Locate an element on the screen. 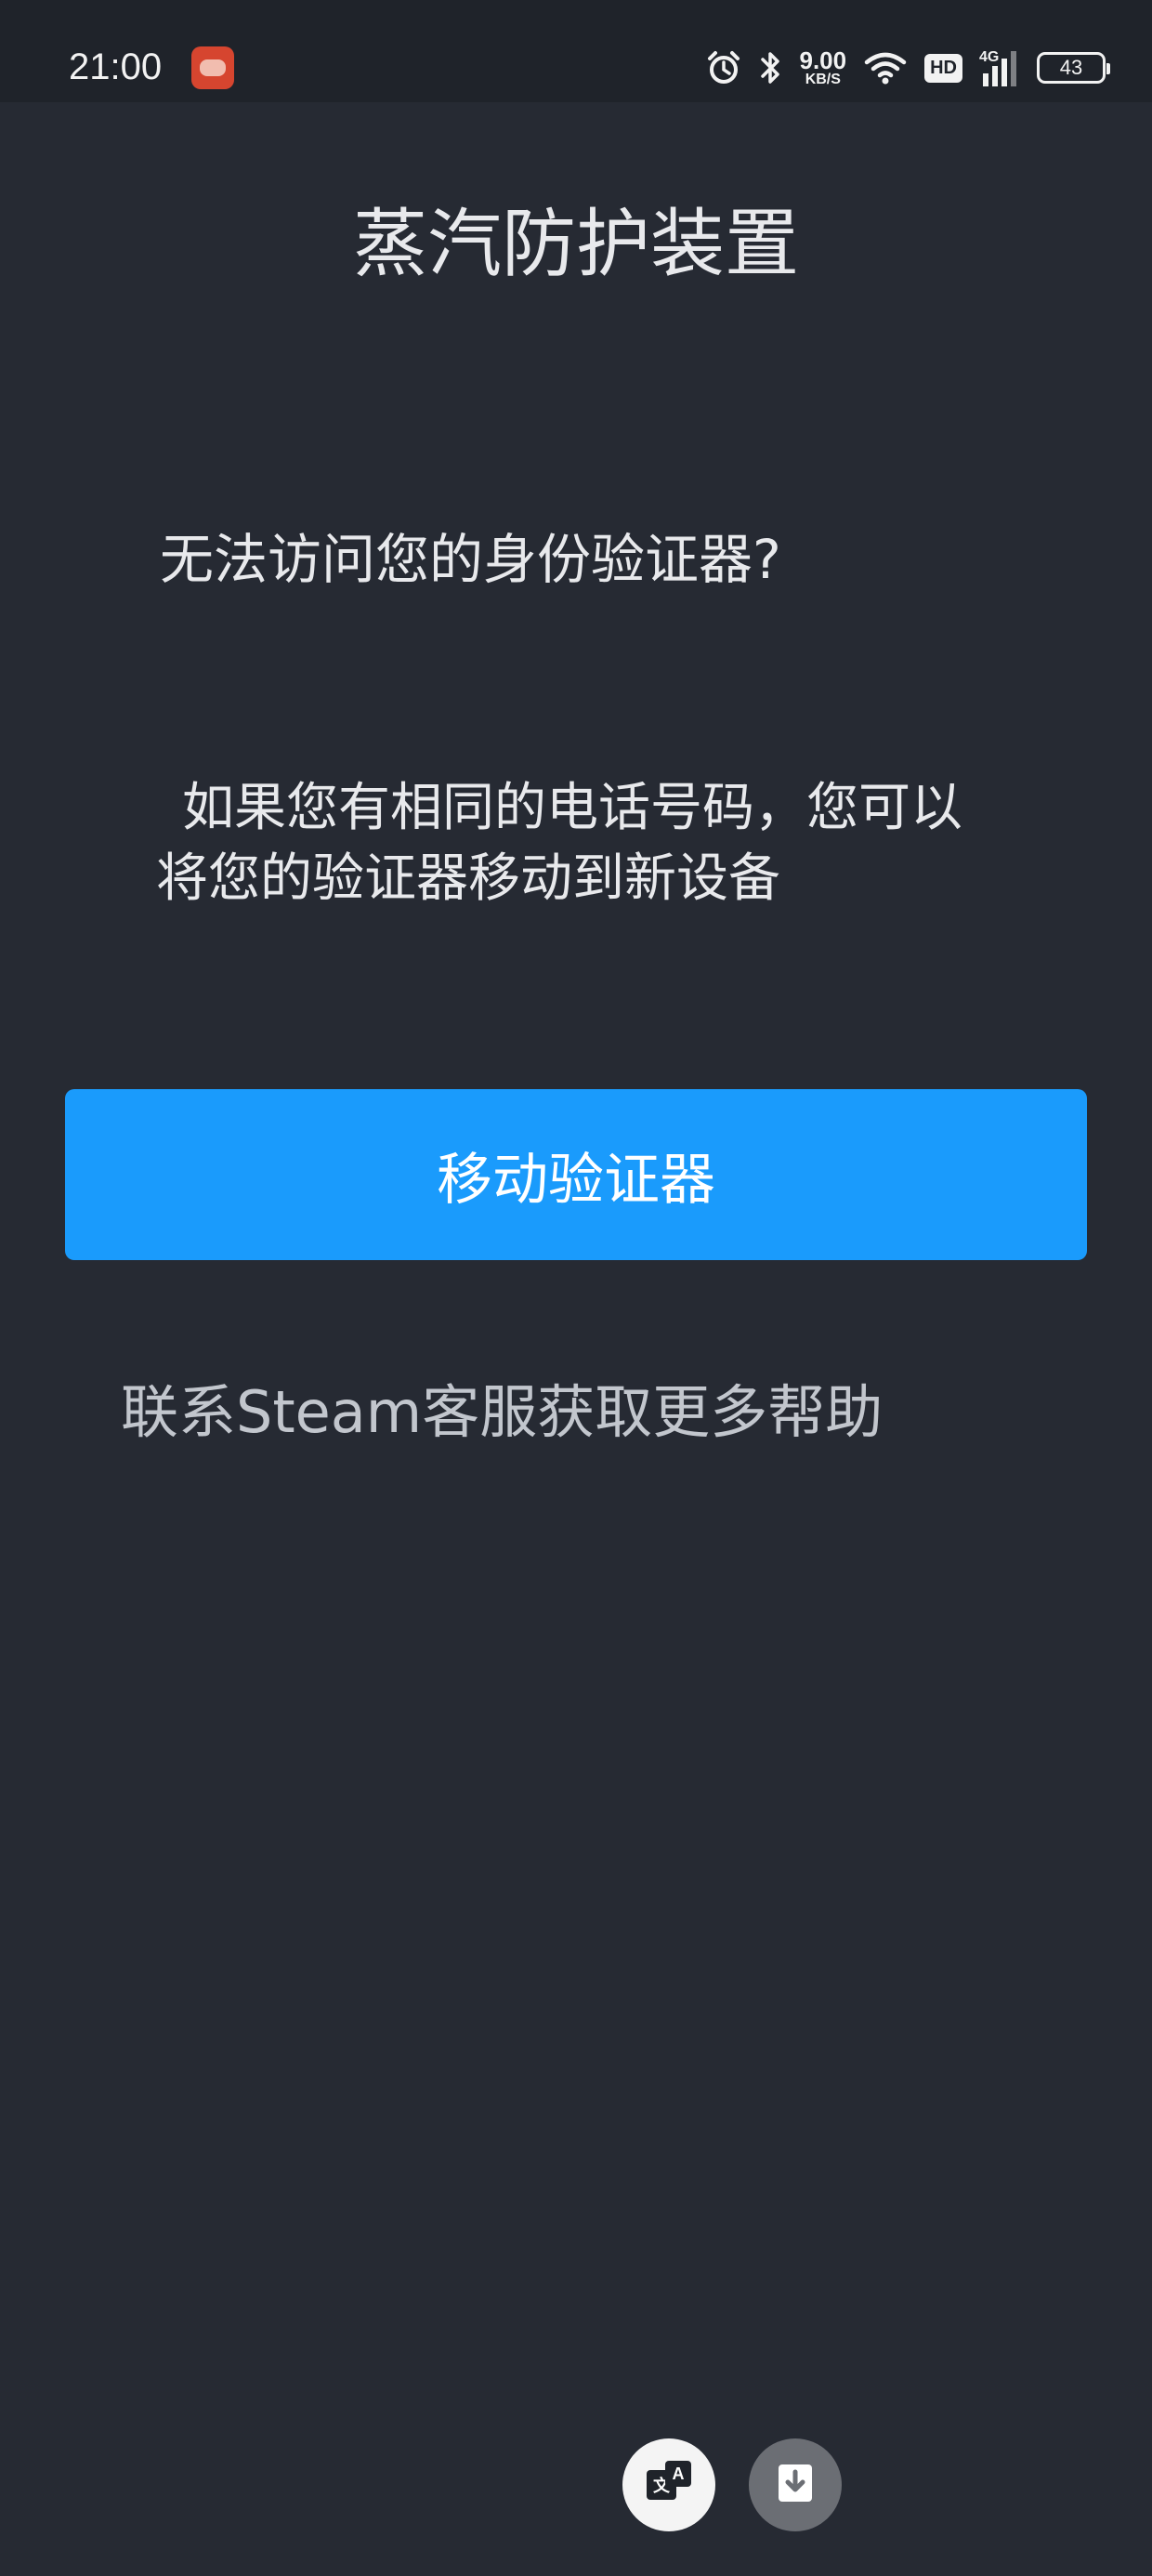 This screenshot has height=2576, width=1152. move-authenticator-button: 移动验证器 is located at coordinates (576, 1174).